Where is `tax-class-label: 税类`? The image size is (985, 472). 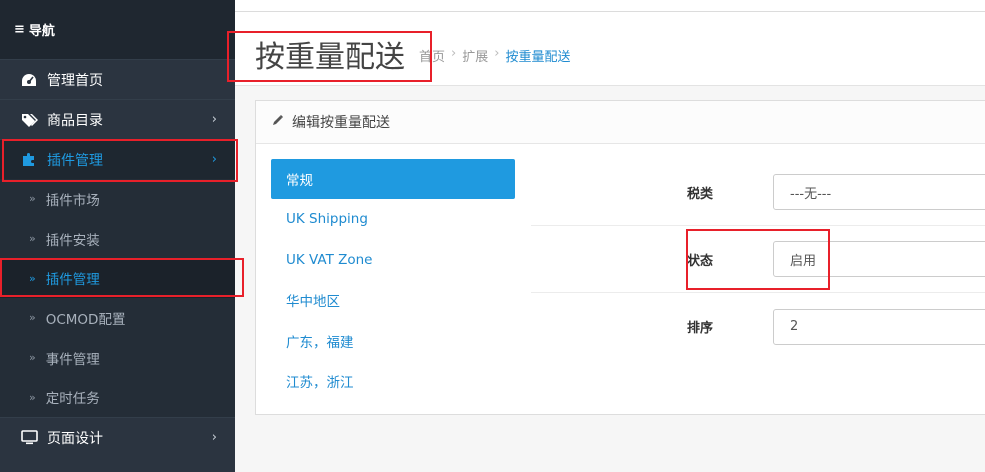 tax-class-label: 税类 is located at coordinates (699, 194).